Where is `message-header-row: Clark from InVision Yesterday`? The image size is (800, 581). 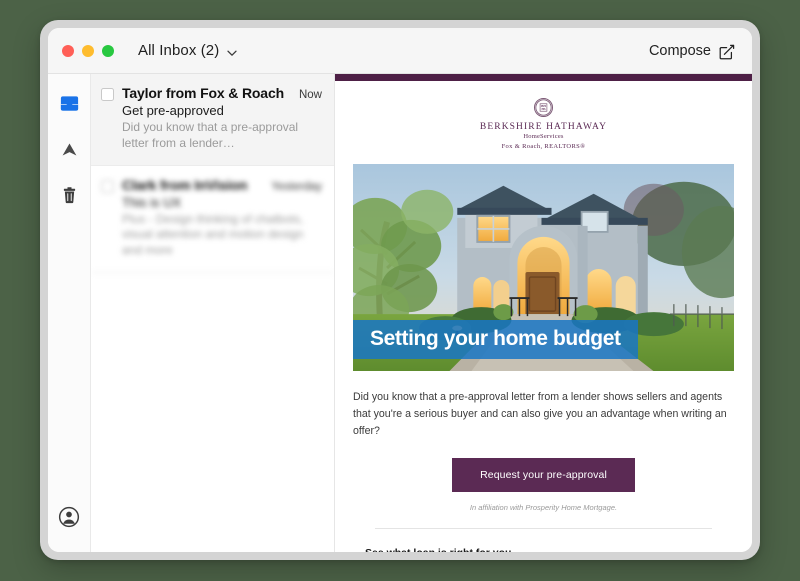 message-header-row: Clark from InVision Yesterday is located at coordinates (222, 185).